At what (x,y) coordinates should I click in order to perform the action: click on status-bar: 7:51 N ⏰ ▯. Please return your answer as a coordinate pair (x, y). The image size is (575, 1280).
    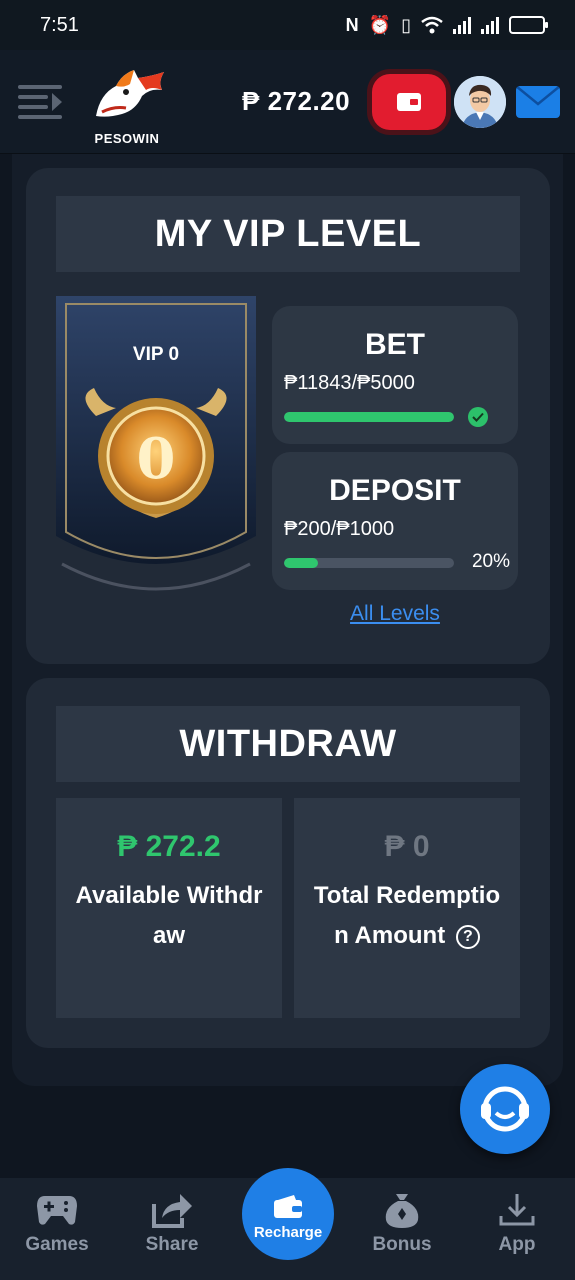
    Looking at the image, I should click on (287, 25).